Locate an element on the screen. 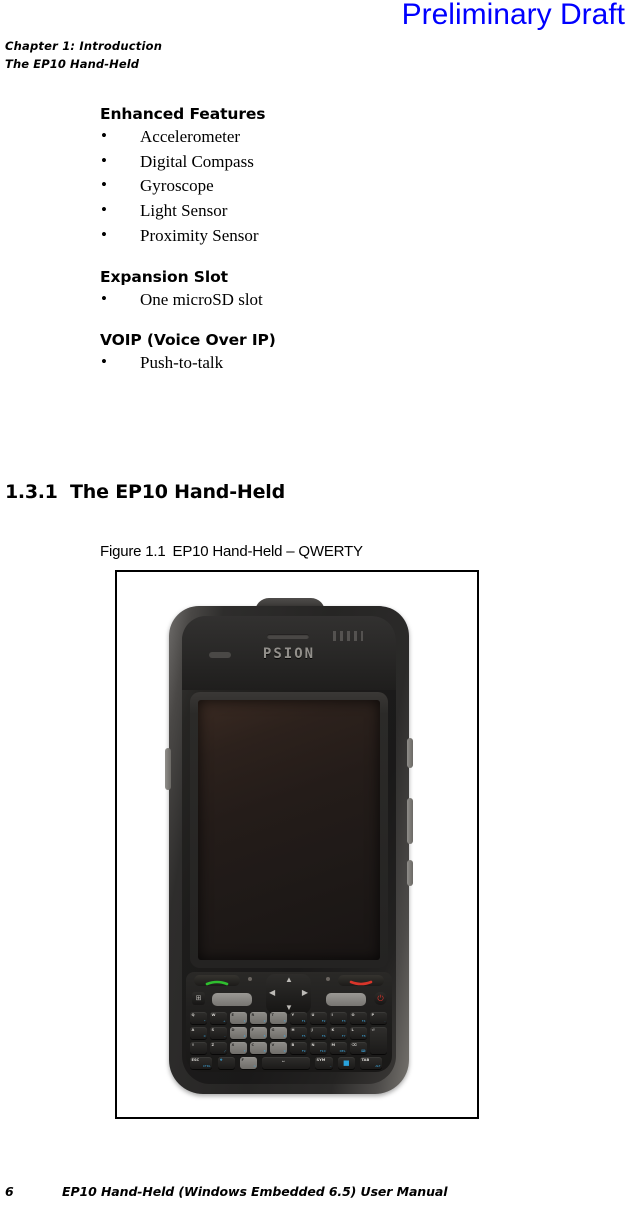  key-a: A0 is located at coordinates (198, 1033).